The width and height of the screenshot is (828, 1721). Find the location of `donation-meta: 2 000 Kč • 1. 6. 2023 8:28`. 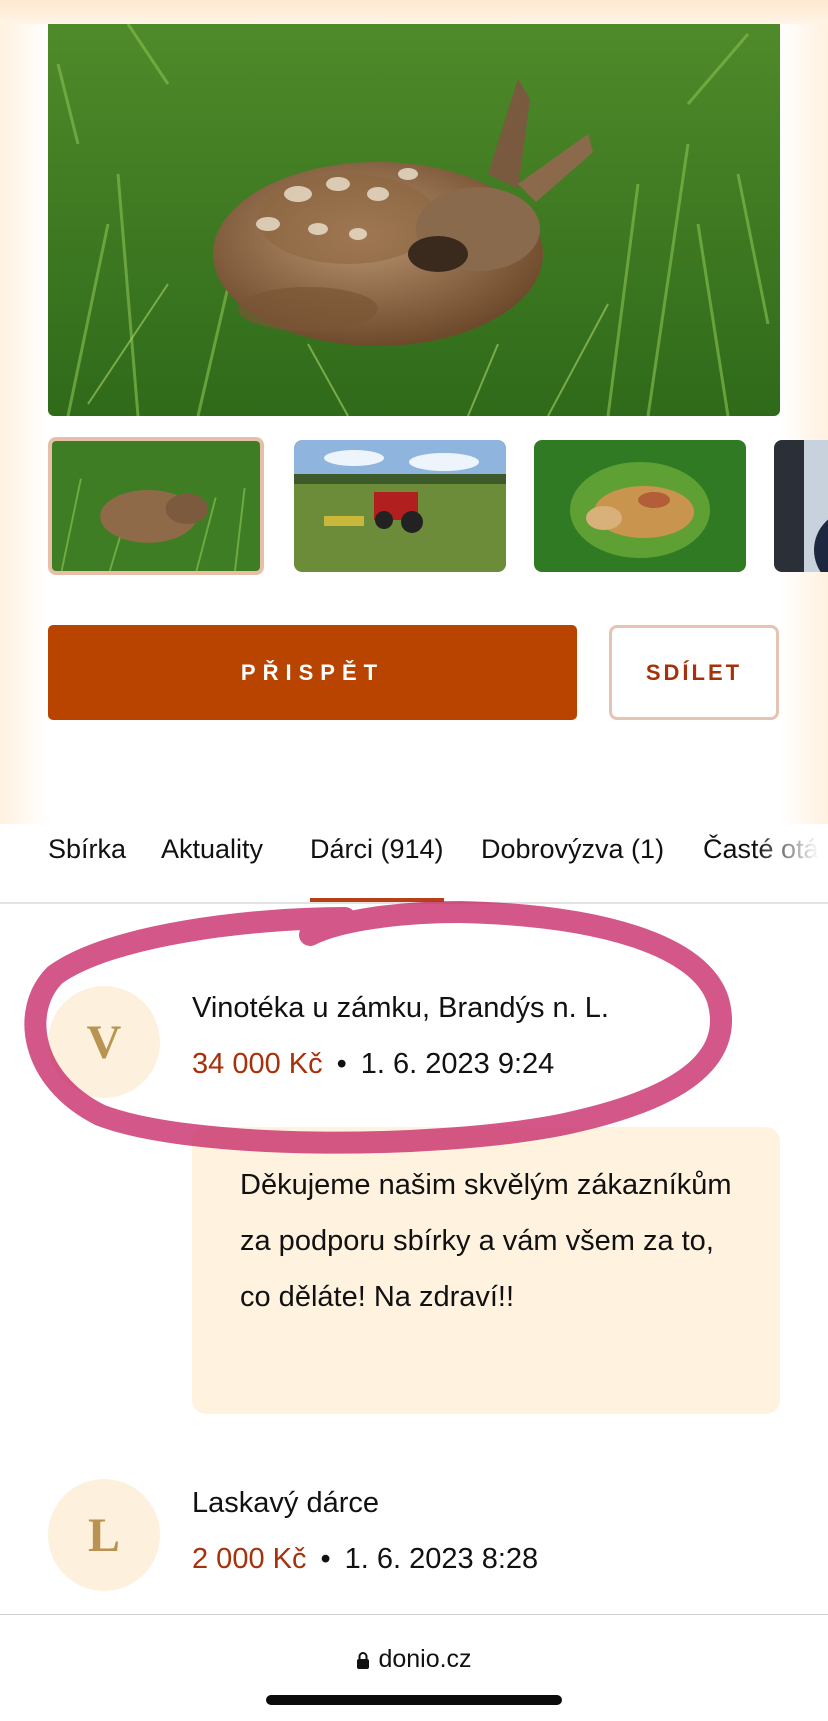

donation-meta: 2 000 Kč • 1. 6. 2023 8:28 is located at coordinates (365, 1559).